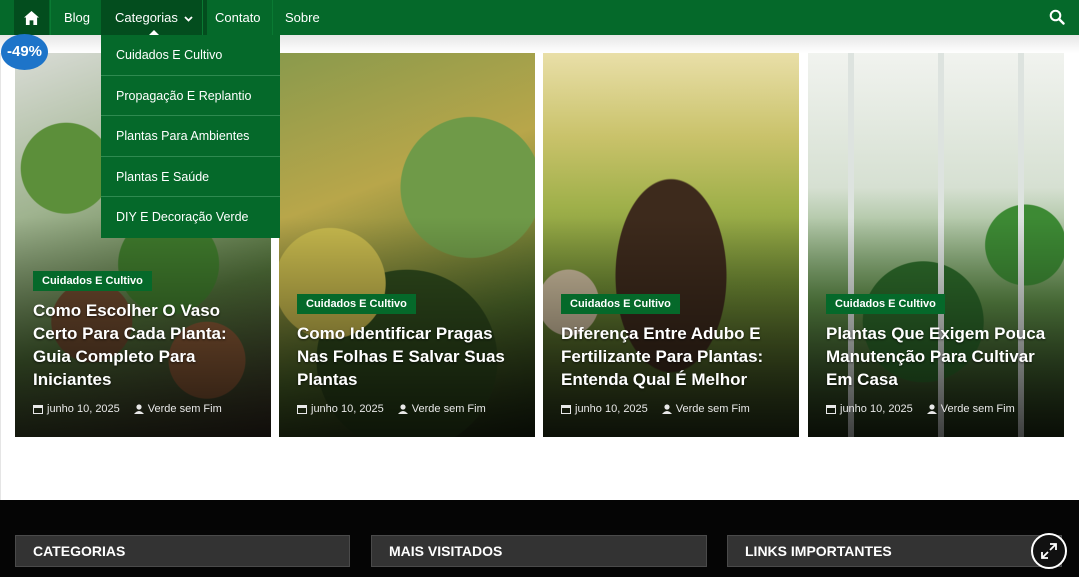  What do you see at coordinates (24, 52) in the screenshot?
I see `discount-badge: -49%` at bounding box center [24, 52].